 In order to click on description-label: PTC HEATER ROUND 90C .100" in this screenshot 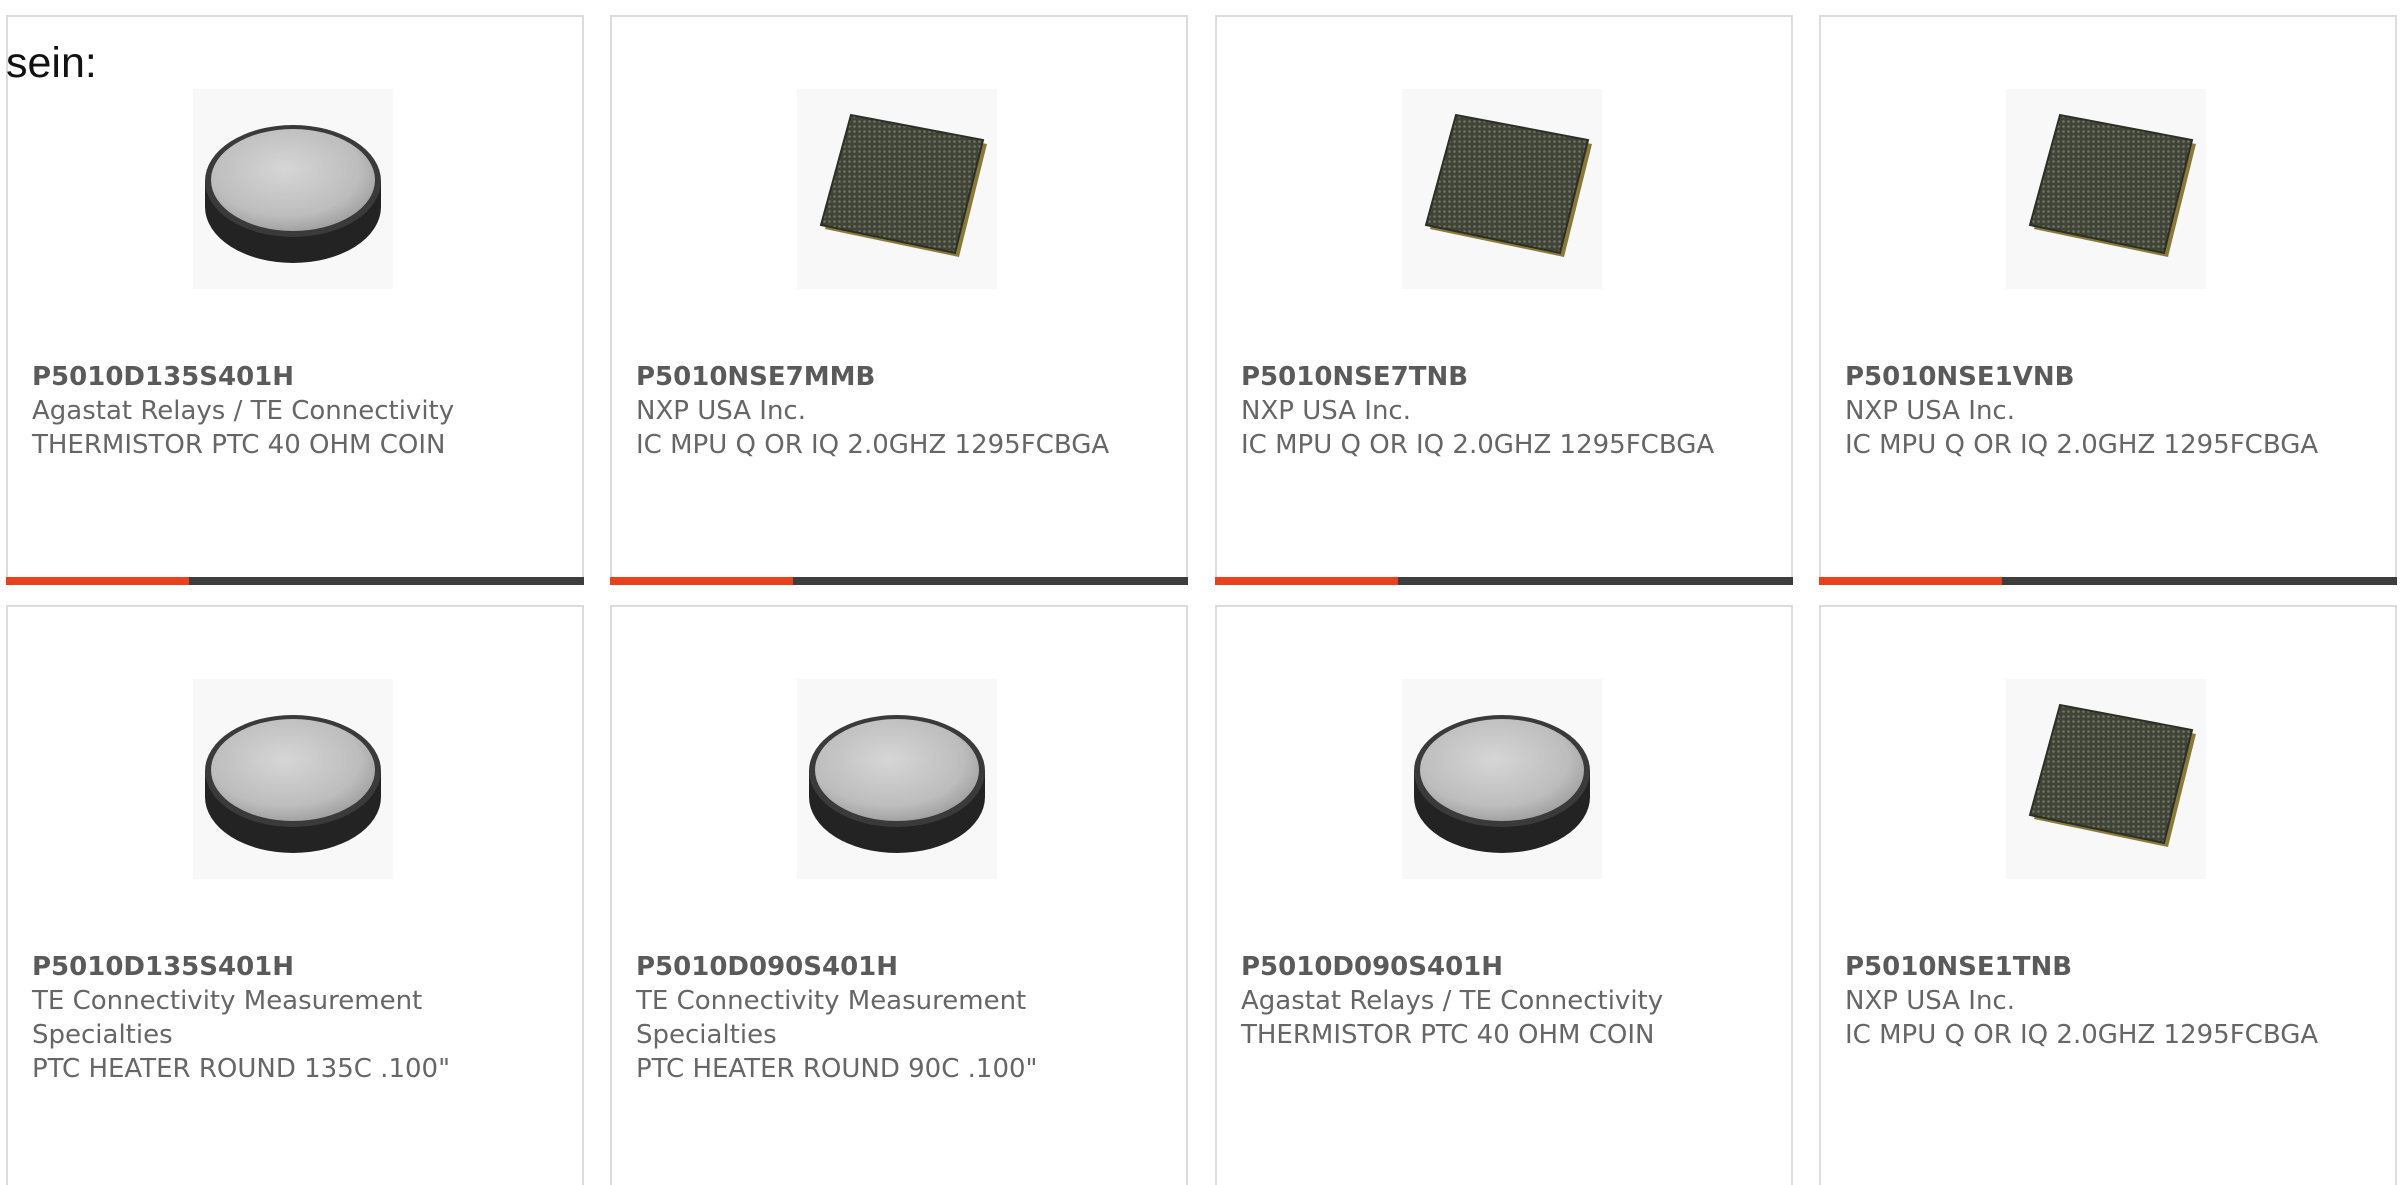, I will do `click(837, 1069)`.